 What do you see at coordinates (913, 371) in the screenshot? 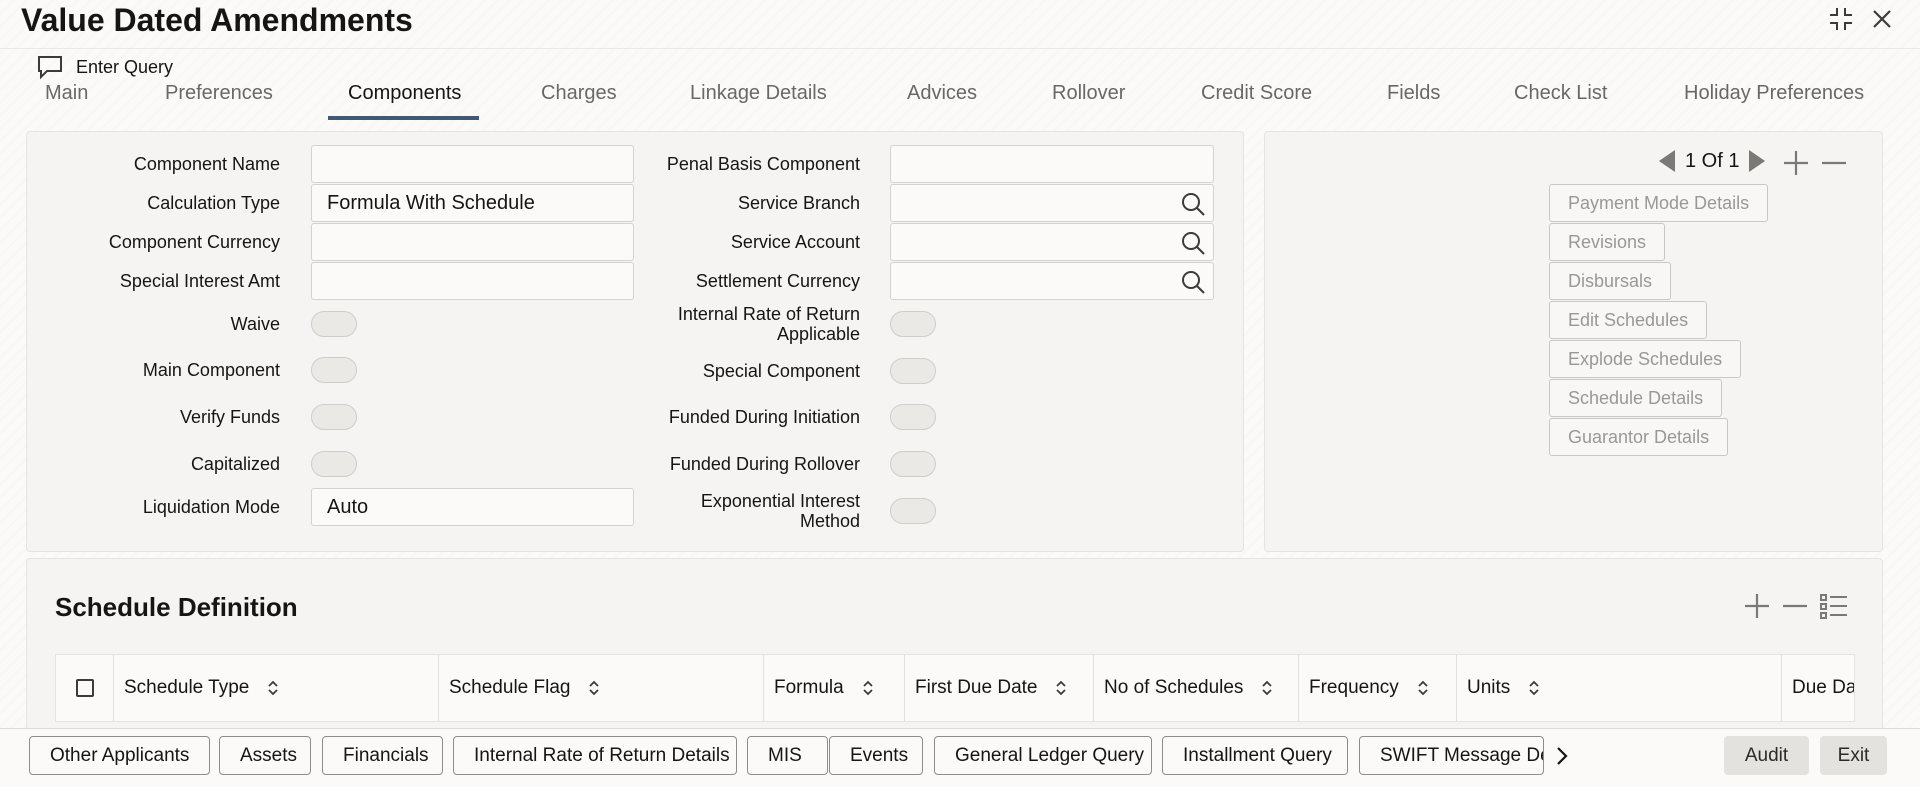
I see `special-component-toggle` at bounding box center [913, 371].